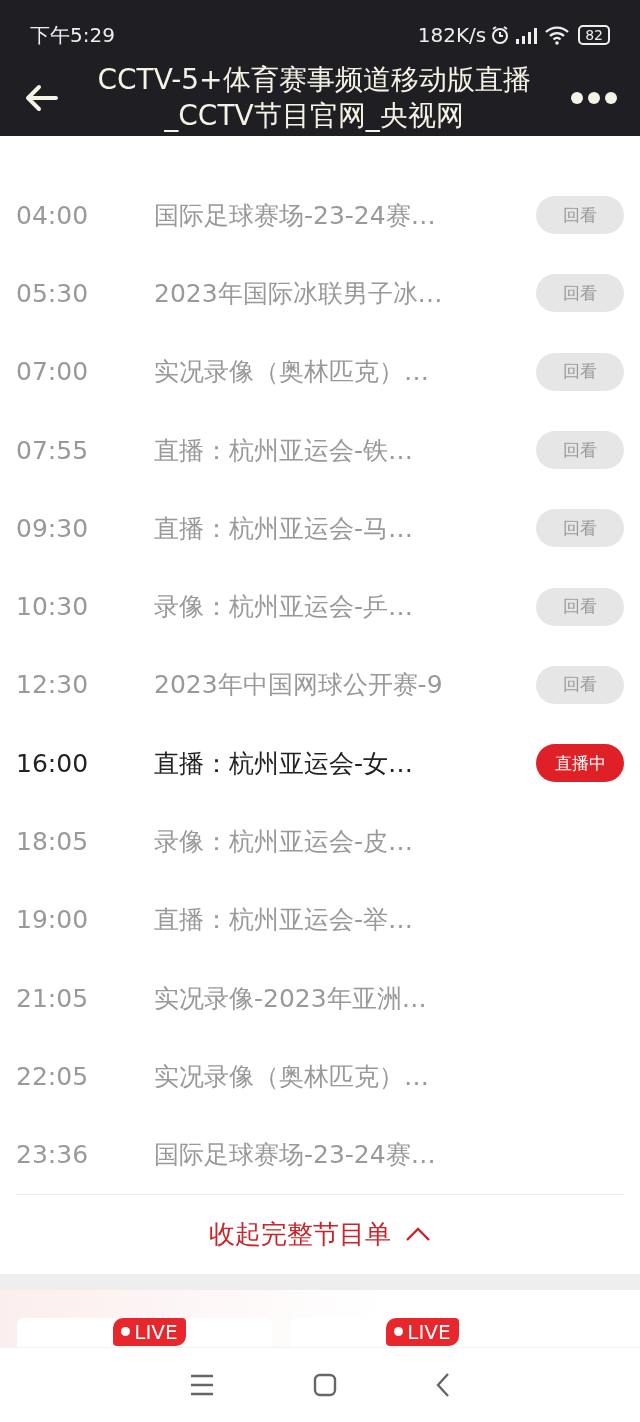 The height and width of the screenshot is (1422, 640). Describe the element at coordinates (72, 35) in the screenshot. I see `status-time: 下午5:29` at that location.